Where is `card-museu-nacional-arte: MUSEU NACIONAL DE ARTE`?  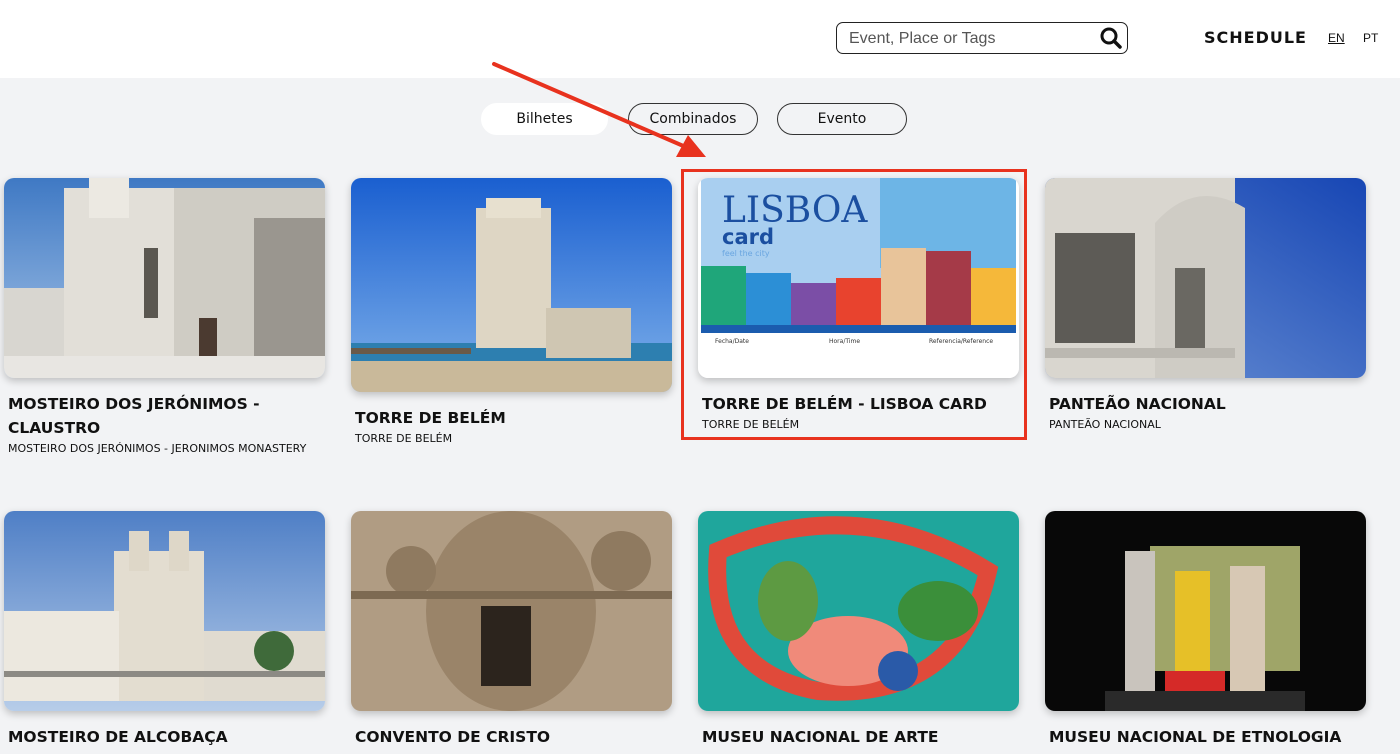 card-museu-nacional-arte: MUSEU NACIONAL DE ARTE is located at coordinates (858, 630).